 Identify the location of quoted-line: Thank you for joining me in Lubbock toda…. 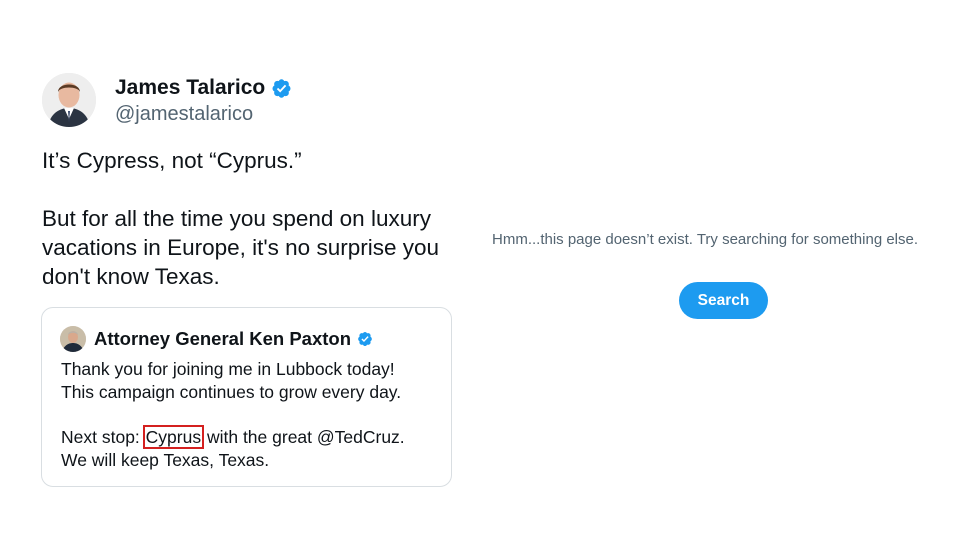
(228, 369).